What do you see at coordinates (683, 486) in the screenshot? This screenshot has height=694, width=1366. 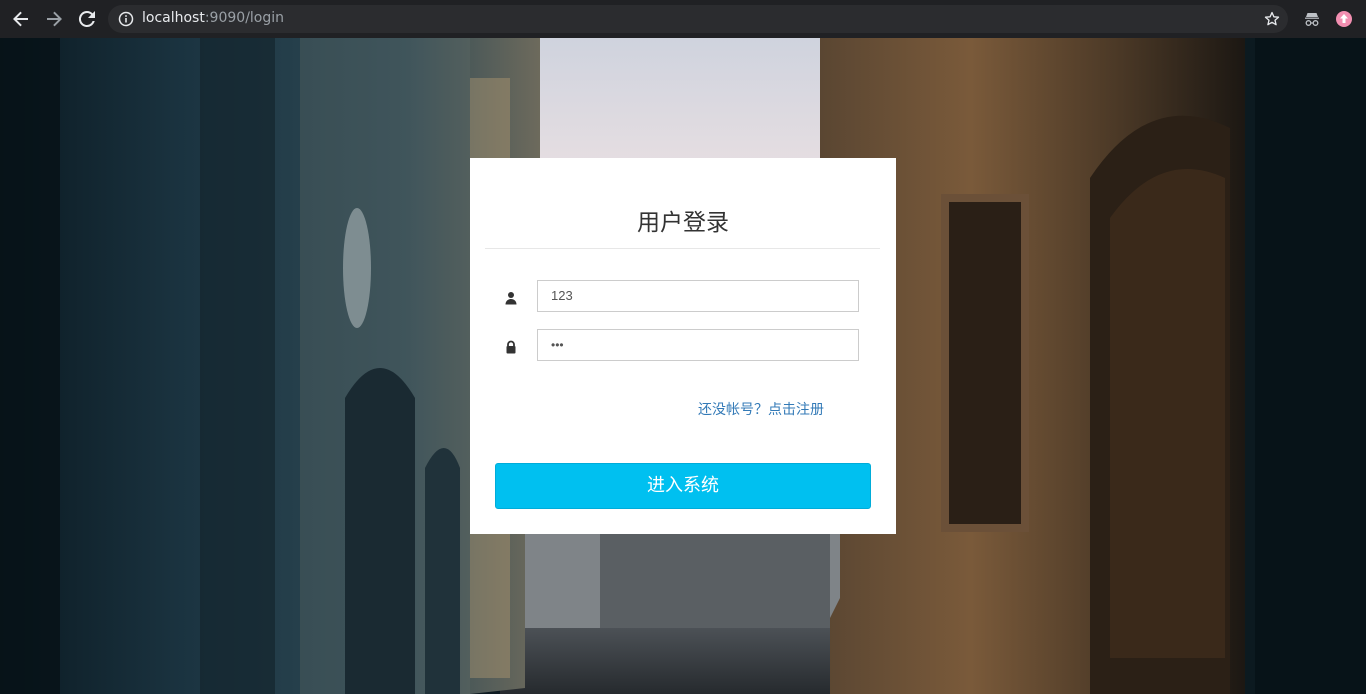 I see `login-submit-button: 进入系统` at bounding box center [683, 486].